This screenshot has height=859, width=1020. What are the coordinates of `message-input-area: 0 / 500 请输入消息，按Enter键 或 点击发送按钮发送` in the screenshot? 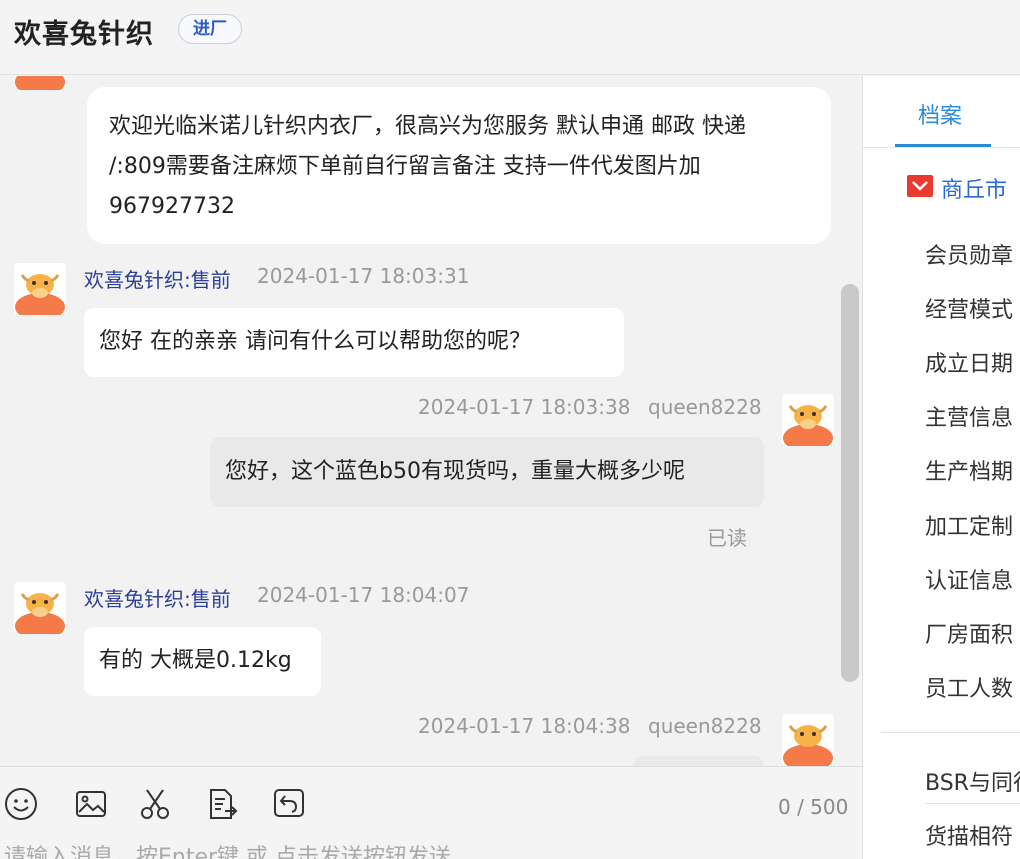 It's located at (431, 812).